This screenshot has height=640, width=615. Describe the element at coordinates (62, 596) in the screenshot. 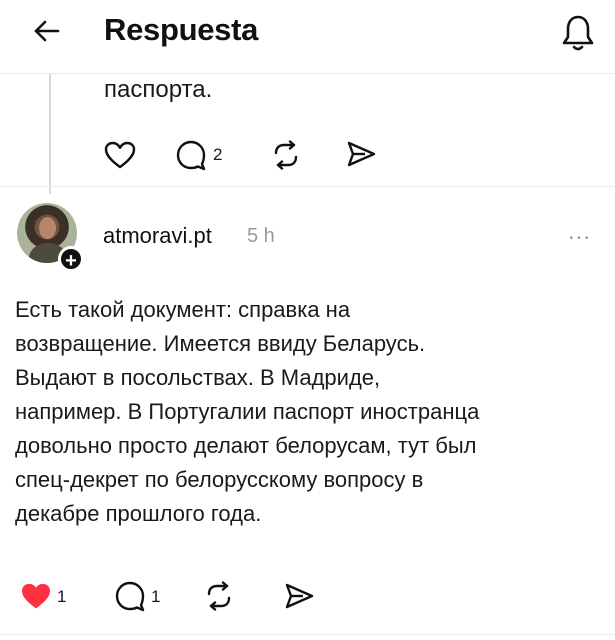

I see `like-count: 1` at that location.